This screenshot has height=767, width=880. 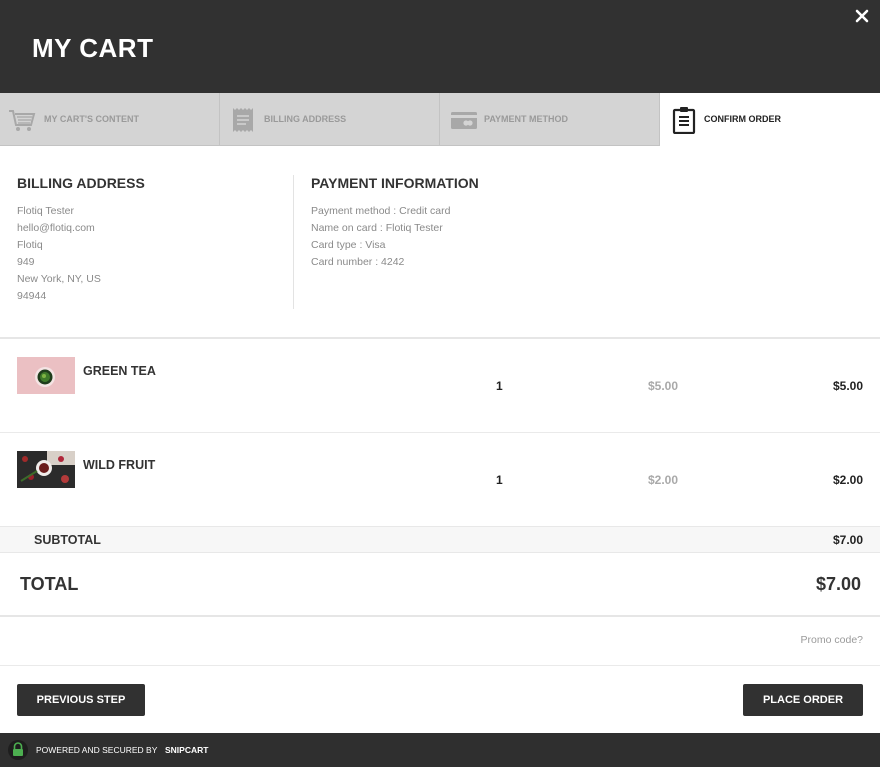 What do you see at coordinates (18, 750) in the screenshot?
I see `lock-icon` at bounding box center [18, 750].